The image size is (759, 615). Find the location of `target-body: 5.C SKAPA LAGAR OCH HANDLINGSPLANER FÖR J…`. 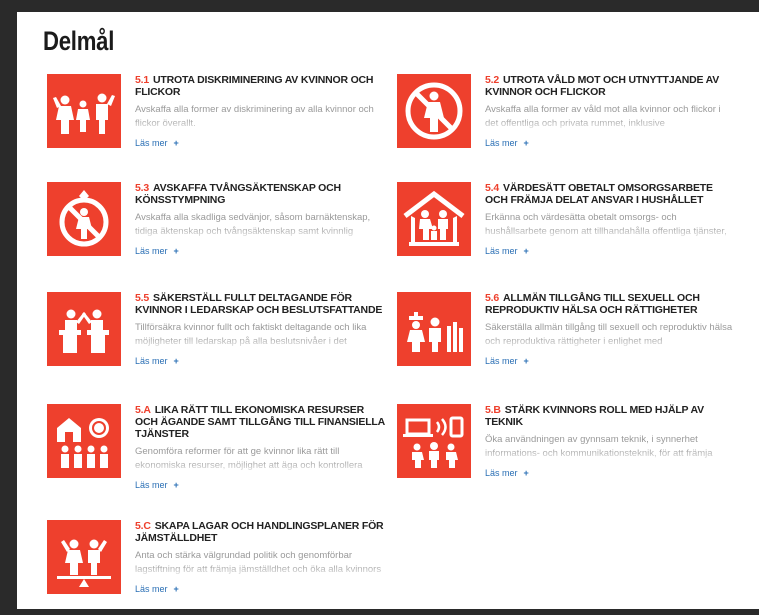

target-body: 5.C SKAPA LAGAR OCH HANDLINGSPLANER FÖR J… is located at coordinates (260, 558).